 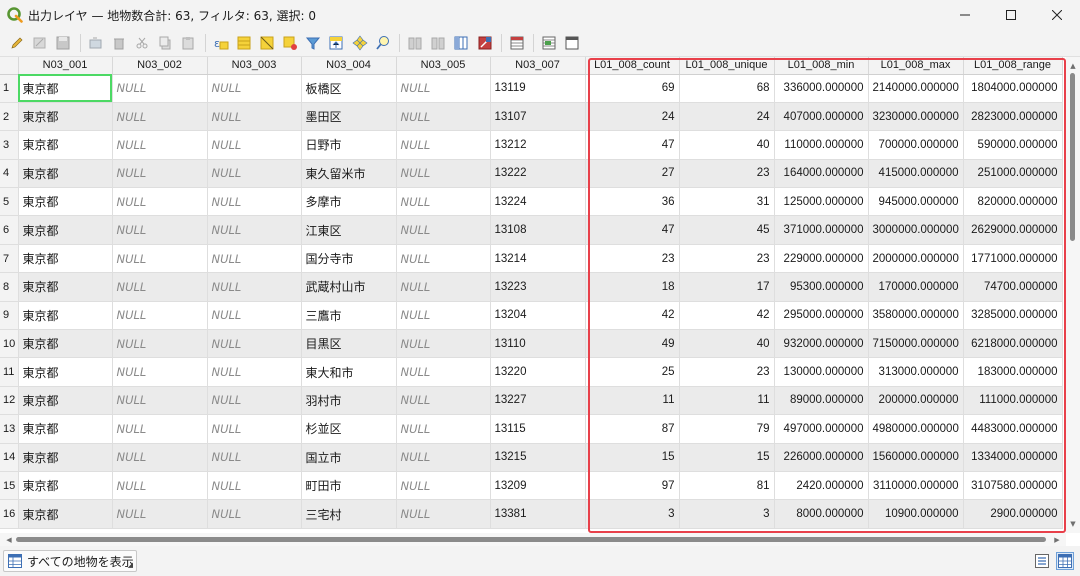 What do you see at coordinates (916, 429) in the screenshot?
I see `cell-l01-008-max: 4980000.000000` at bounding box center [916, 429].